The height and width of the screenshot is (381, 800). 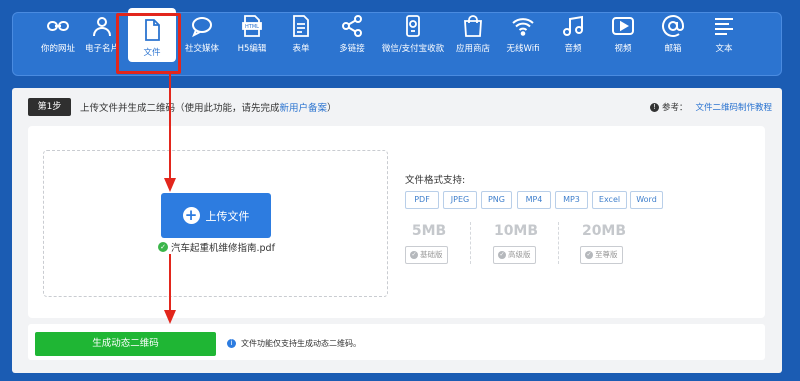 I want to click on nav-item-h5: HTML H5编辑, so click(x=252, y=32).